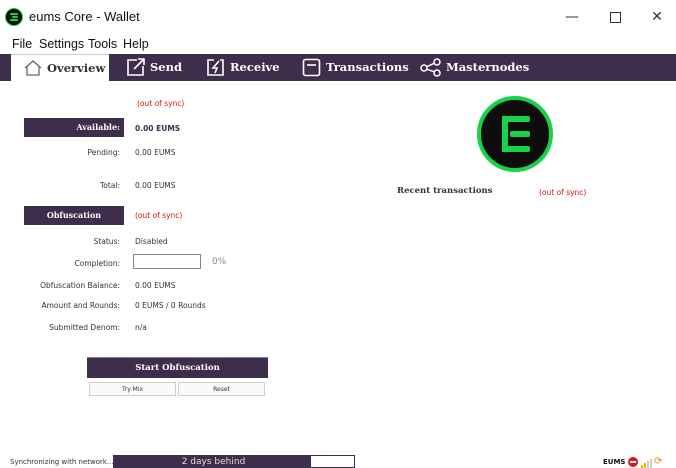 The image size is (676, 468). What do you see at coordinates (158, 128) in the screenshot?
I see `available-value: 0.00 EUMS` at bounding box center [158, 128].